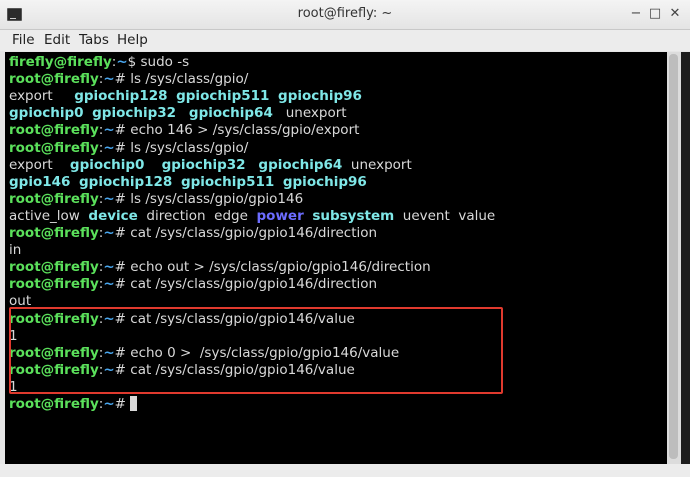 The height and width of the screenshot is (477, 690). I want to click on terminal-text: #, so click(122, 404).